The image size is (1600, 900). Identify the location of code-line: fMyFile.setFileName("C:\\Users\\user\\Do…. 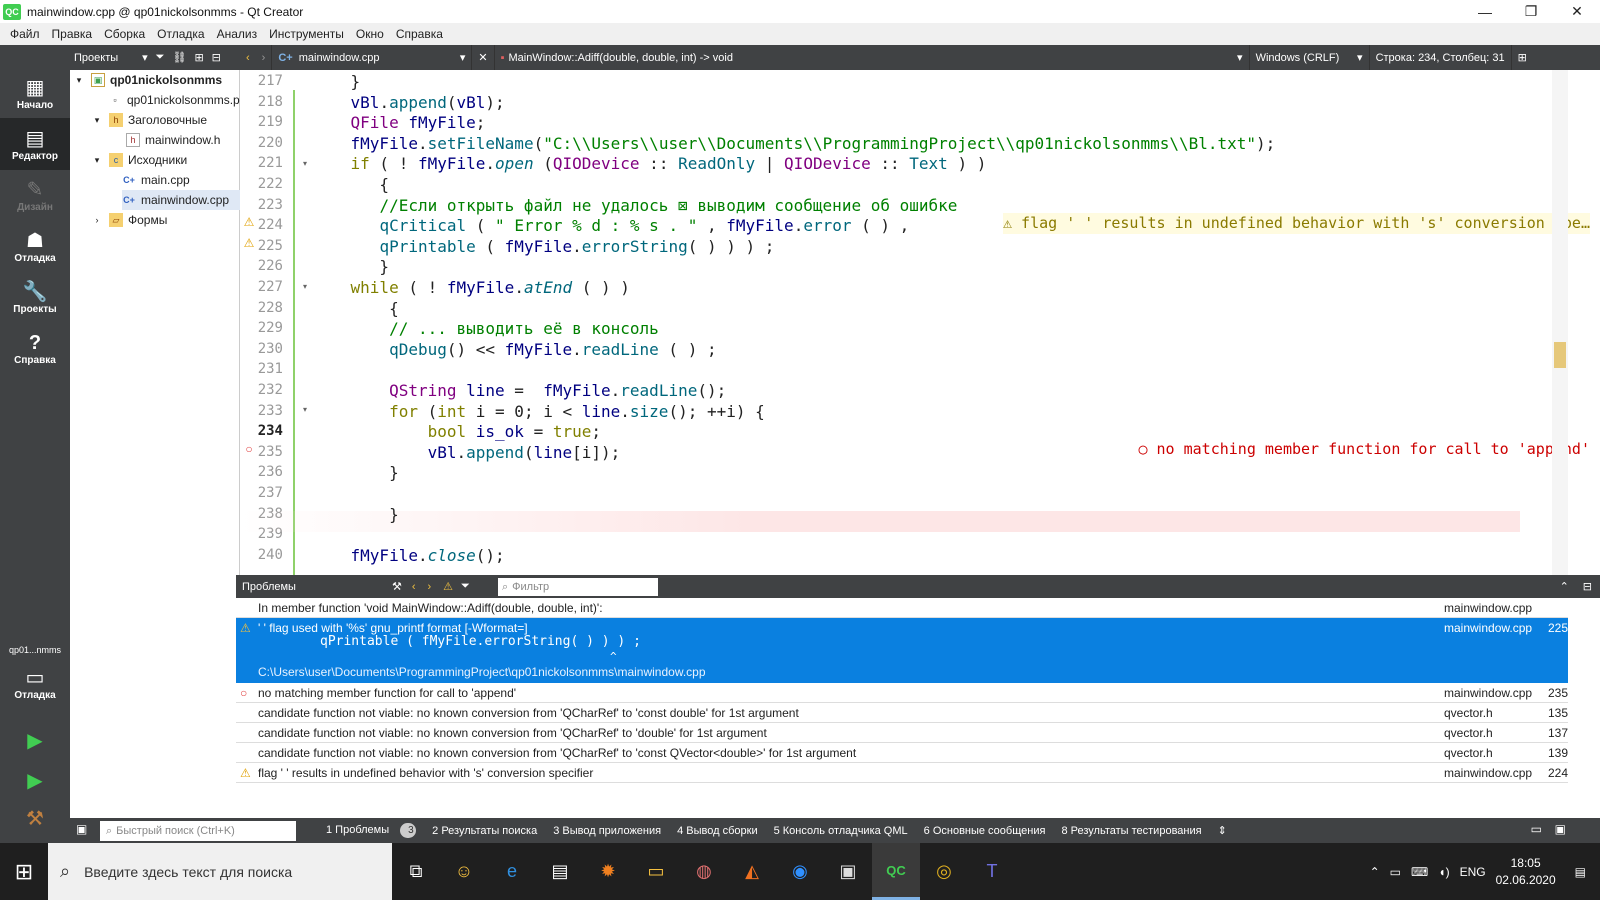
(794, 143).